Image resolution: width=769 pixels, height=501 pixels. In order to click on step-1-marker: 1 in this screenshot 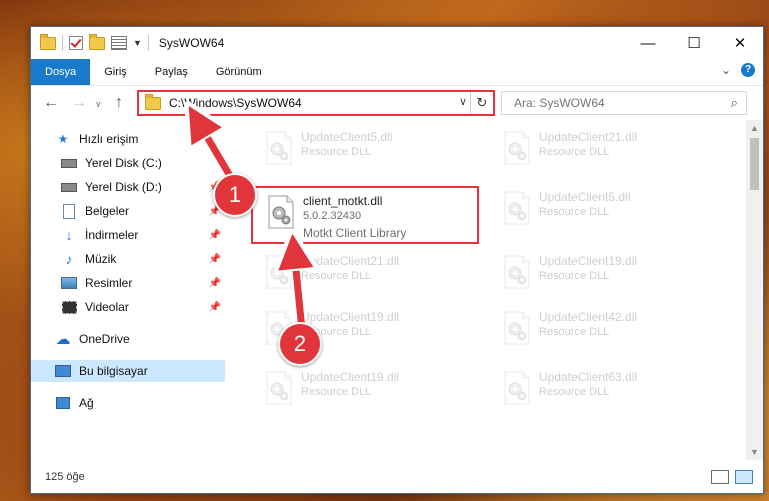, I will do `click(235, 195)`.